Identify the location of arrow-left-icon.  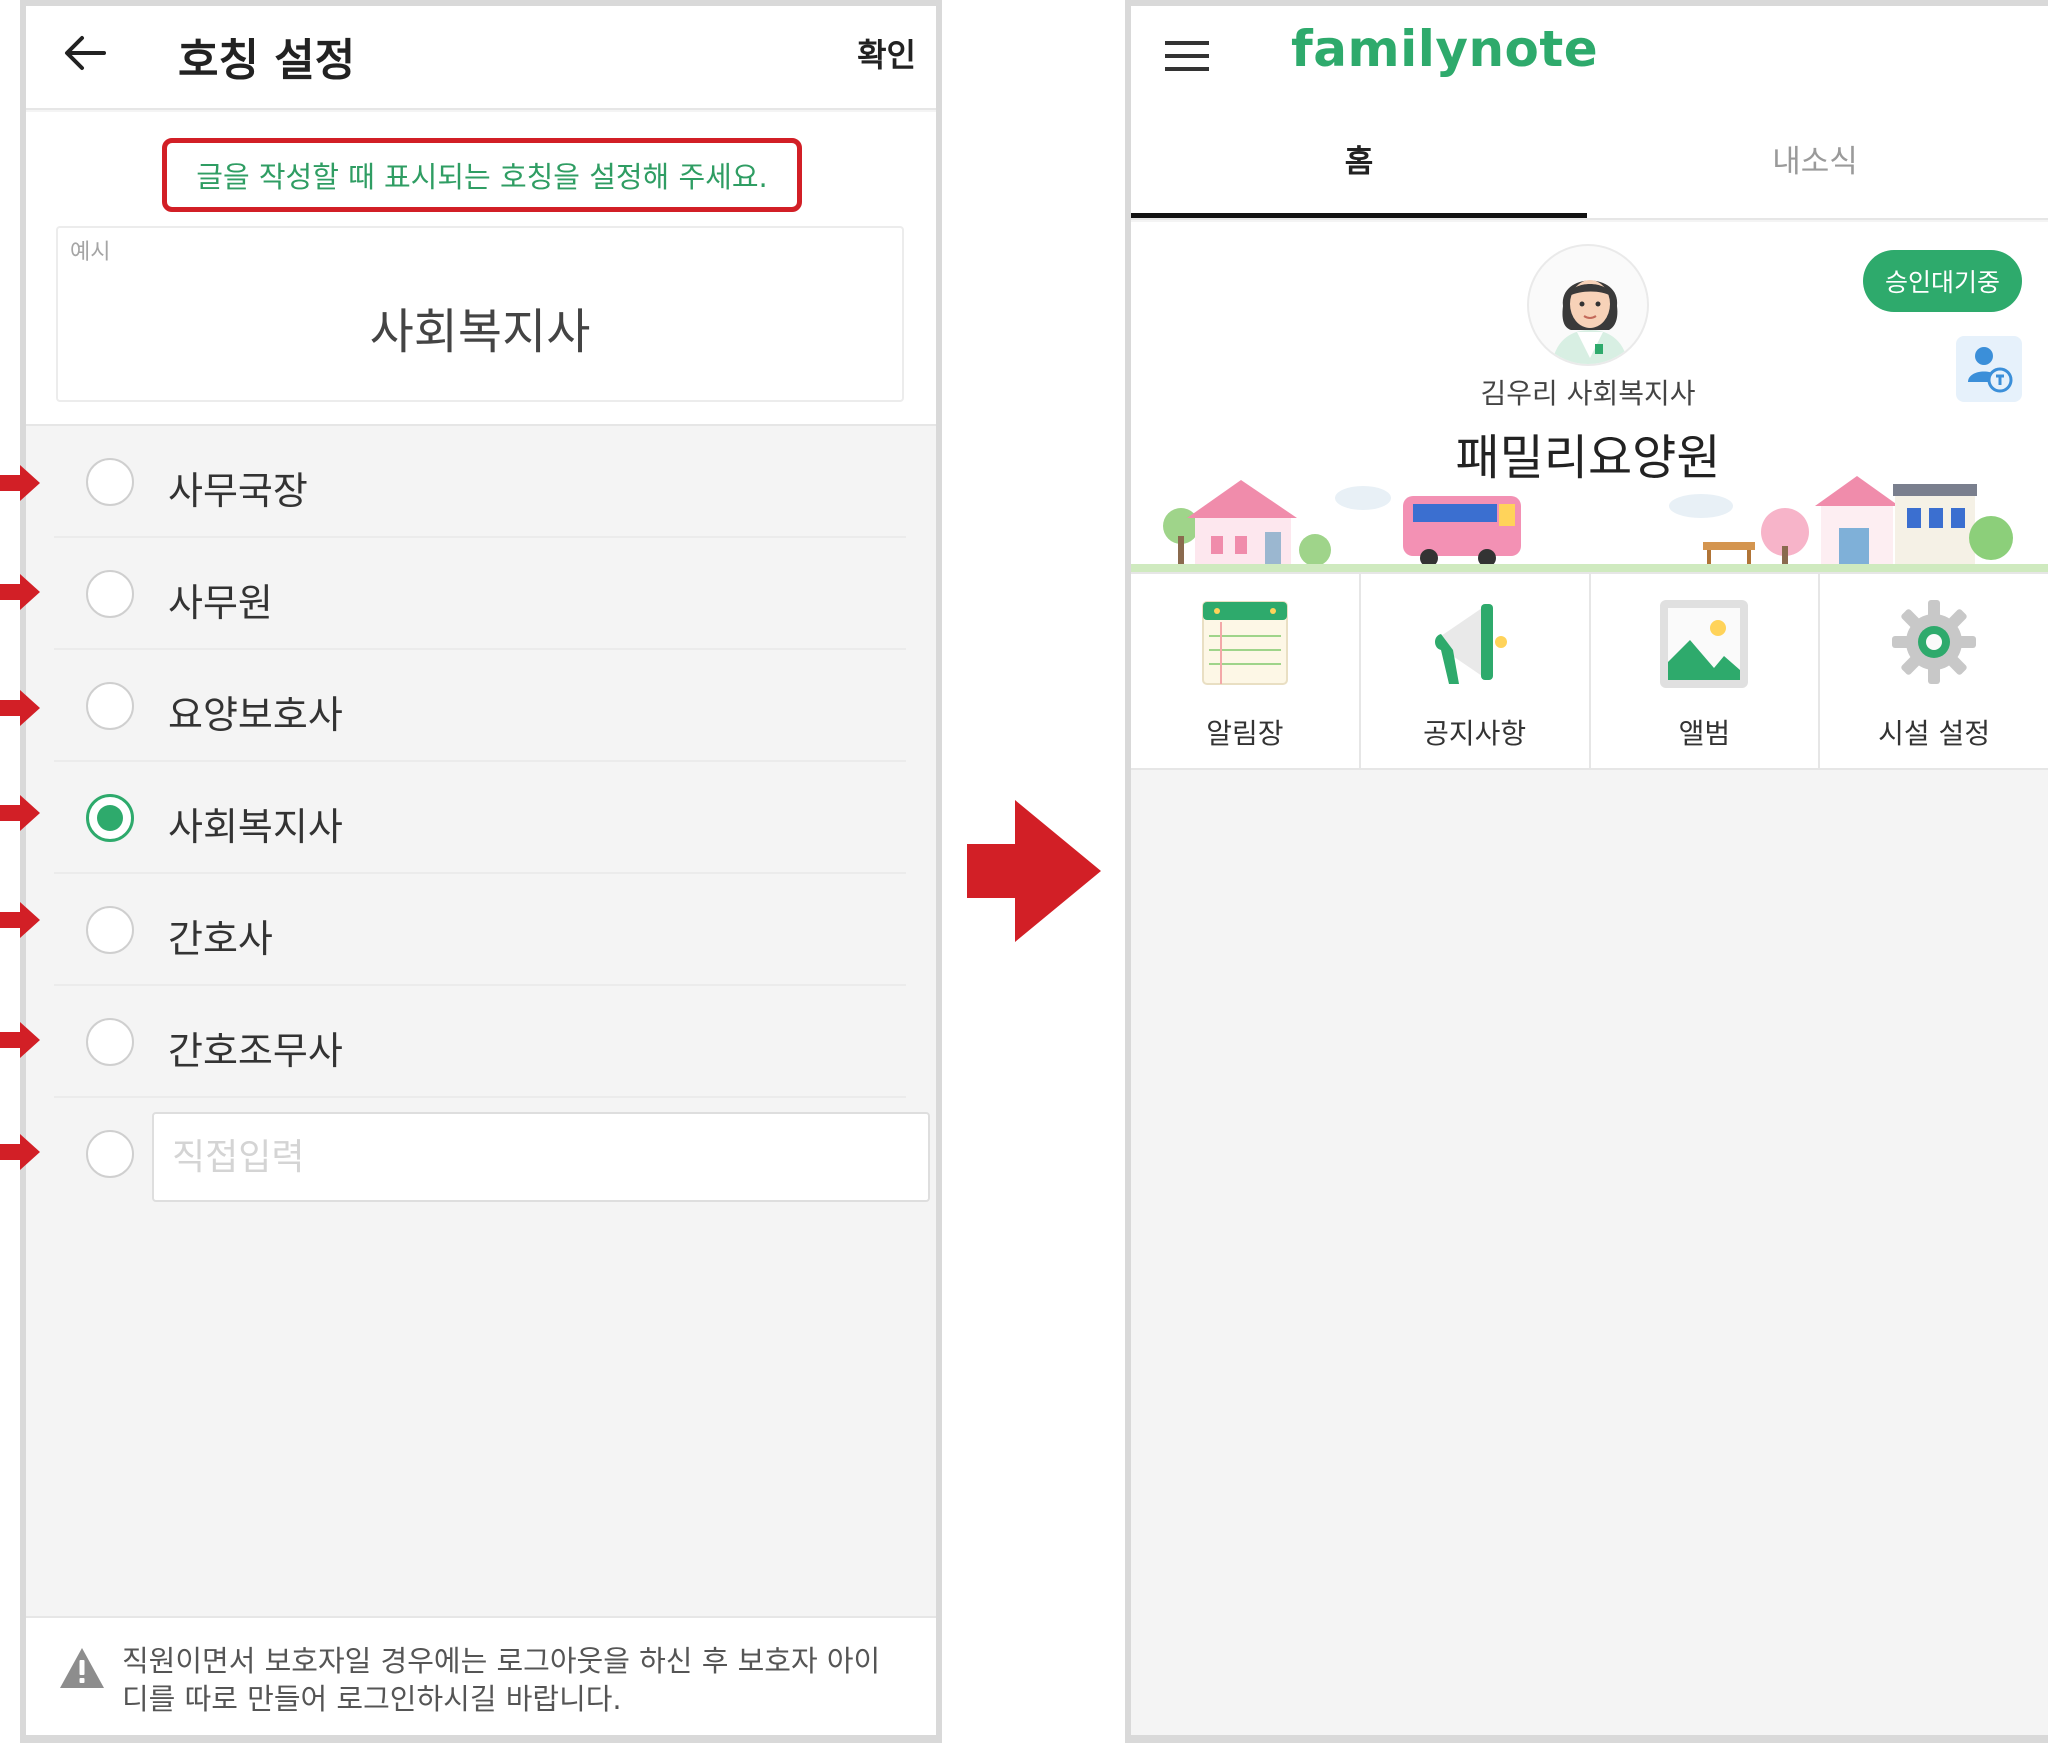
(85, 53).